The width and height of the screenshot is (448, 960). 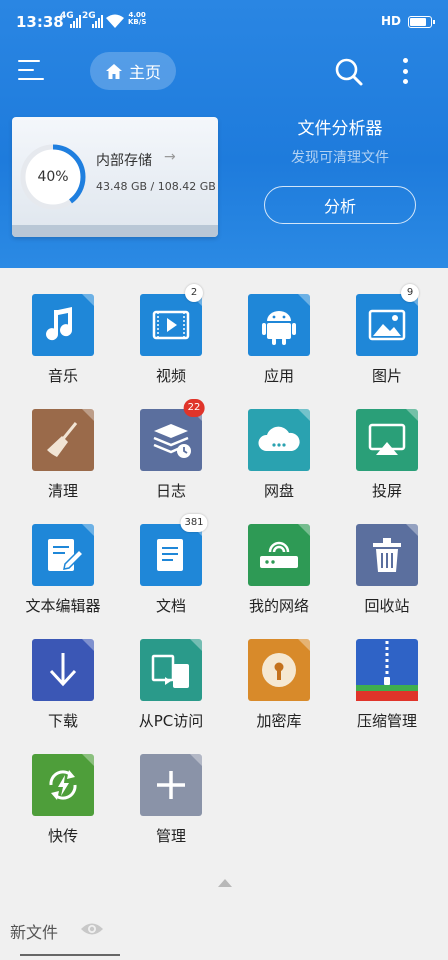 What do you see at coordinates (421, 22) in the screenshot?
I see `battery-icon` at bounding box center [421, 22].